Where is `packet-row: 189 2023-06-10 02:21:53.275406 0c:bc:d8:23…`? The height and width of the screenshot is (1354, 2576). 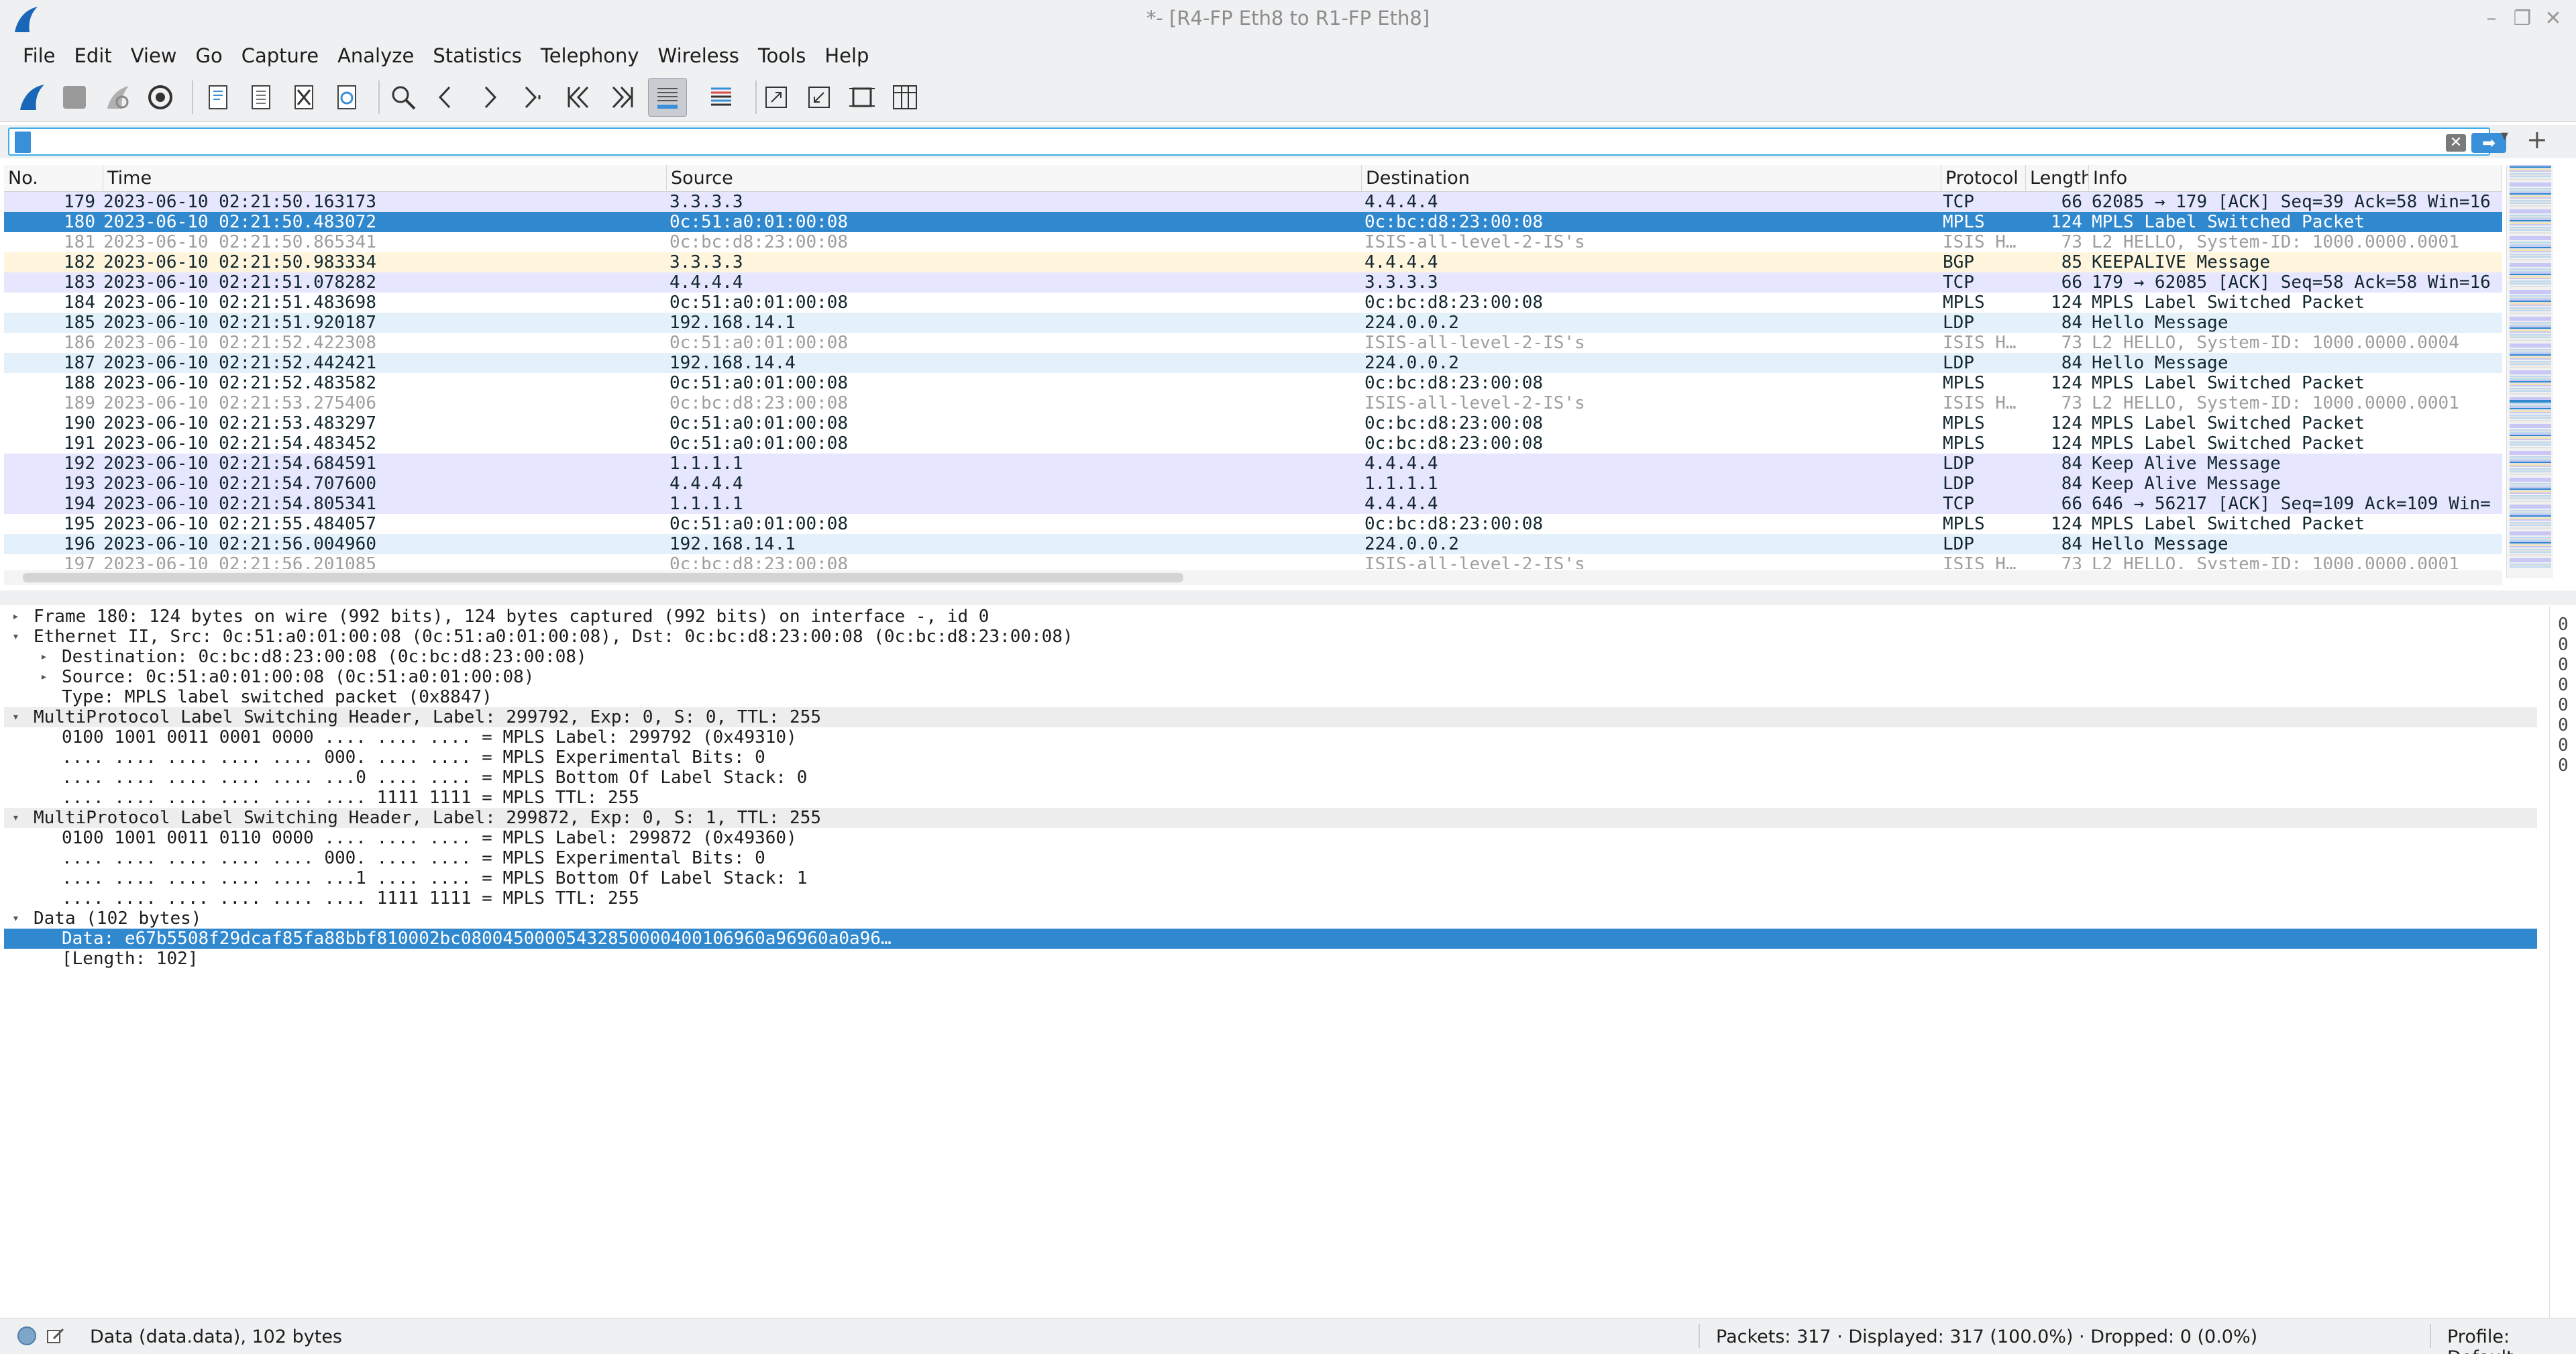 packet-row: 189 2023-06-10 02:21:53.275406 0c:bc:d8:23… is located at coordinates (1253, 403).